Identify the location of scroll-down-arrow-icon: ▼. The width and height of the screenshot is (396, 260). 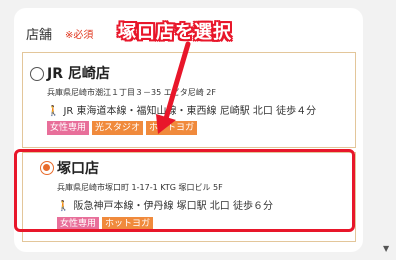
(386, 248).